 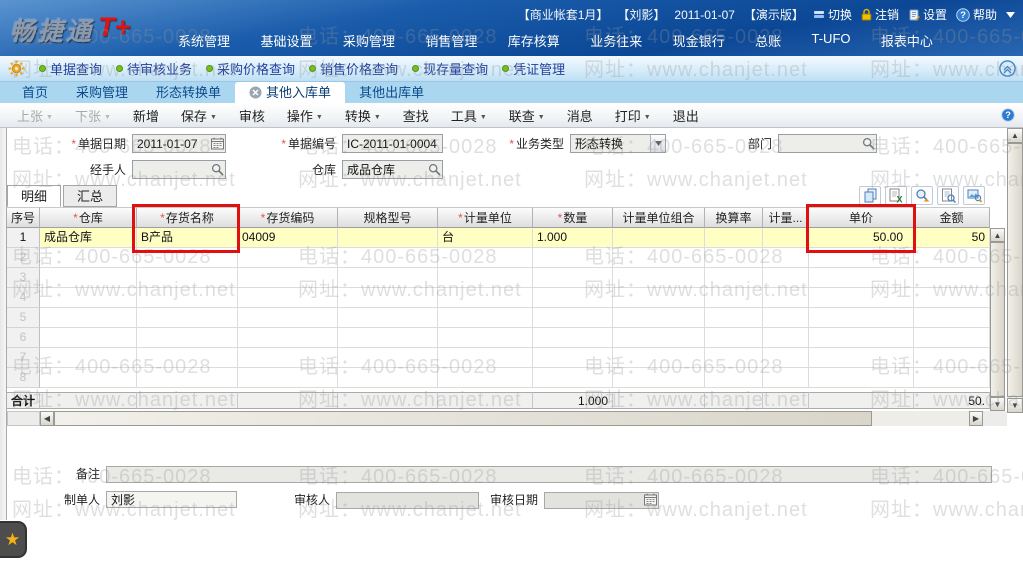 I want to click on grid-toolbar-document-preview-icon, so click(x=948, y=195).